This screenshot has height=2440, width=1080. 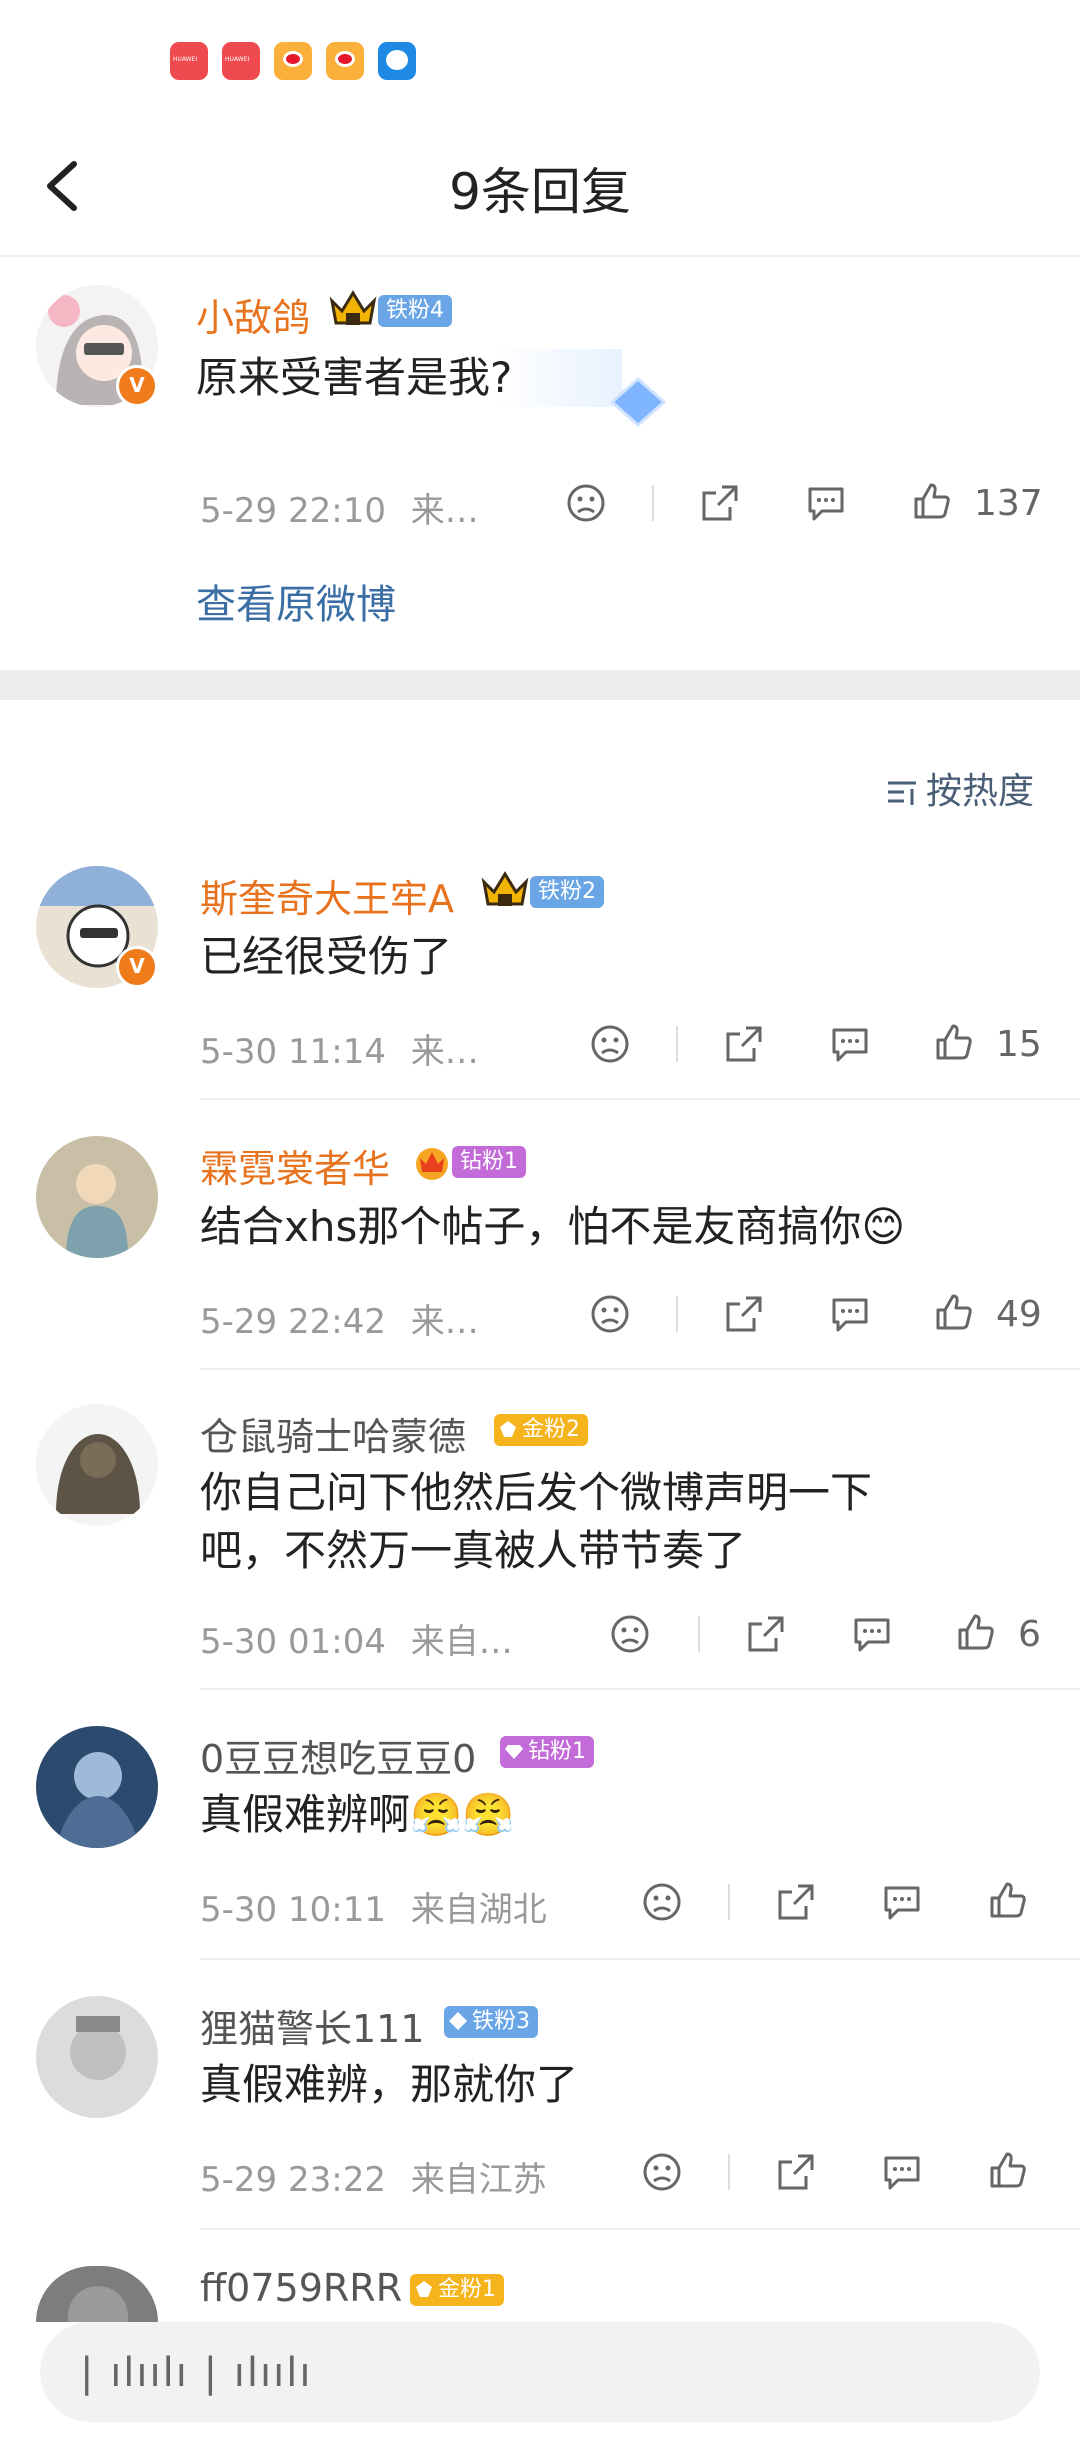 What do you see at coordinates (333, 1433) in the screenshot?
I see `username: 仓鼠骑士哈蒙德` at bounding box center [333, 1433].